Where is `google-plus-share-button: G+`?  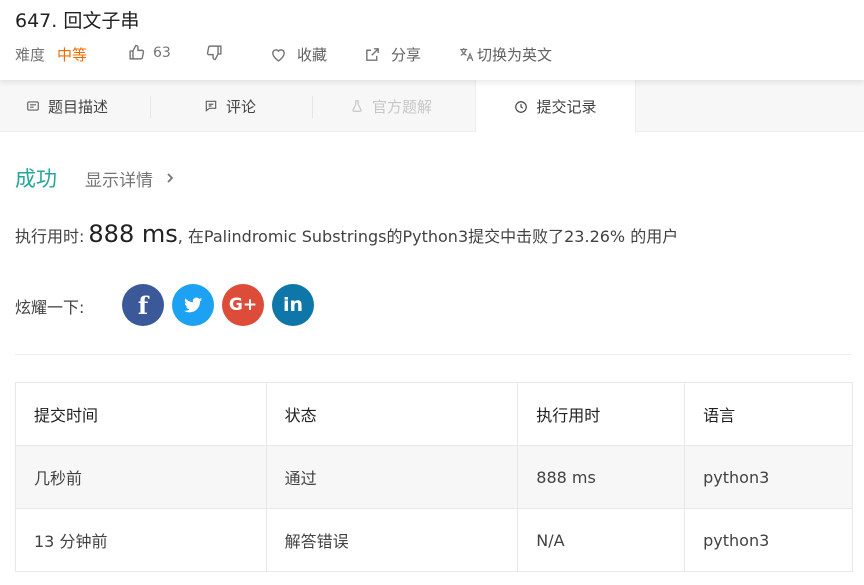 google-plus-share-button: G+ is located at coordinates (243, 305).